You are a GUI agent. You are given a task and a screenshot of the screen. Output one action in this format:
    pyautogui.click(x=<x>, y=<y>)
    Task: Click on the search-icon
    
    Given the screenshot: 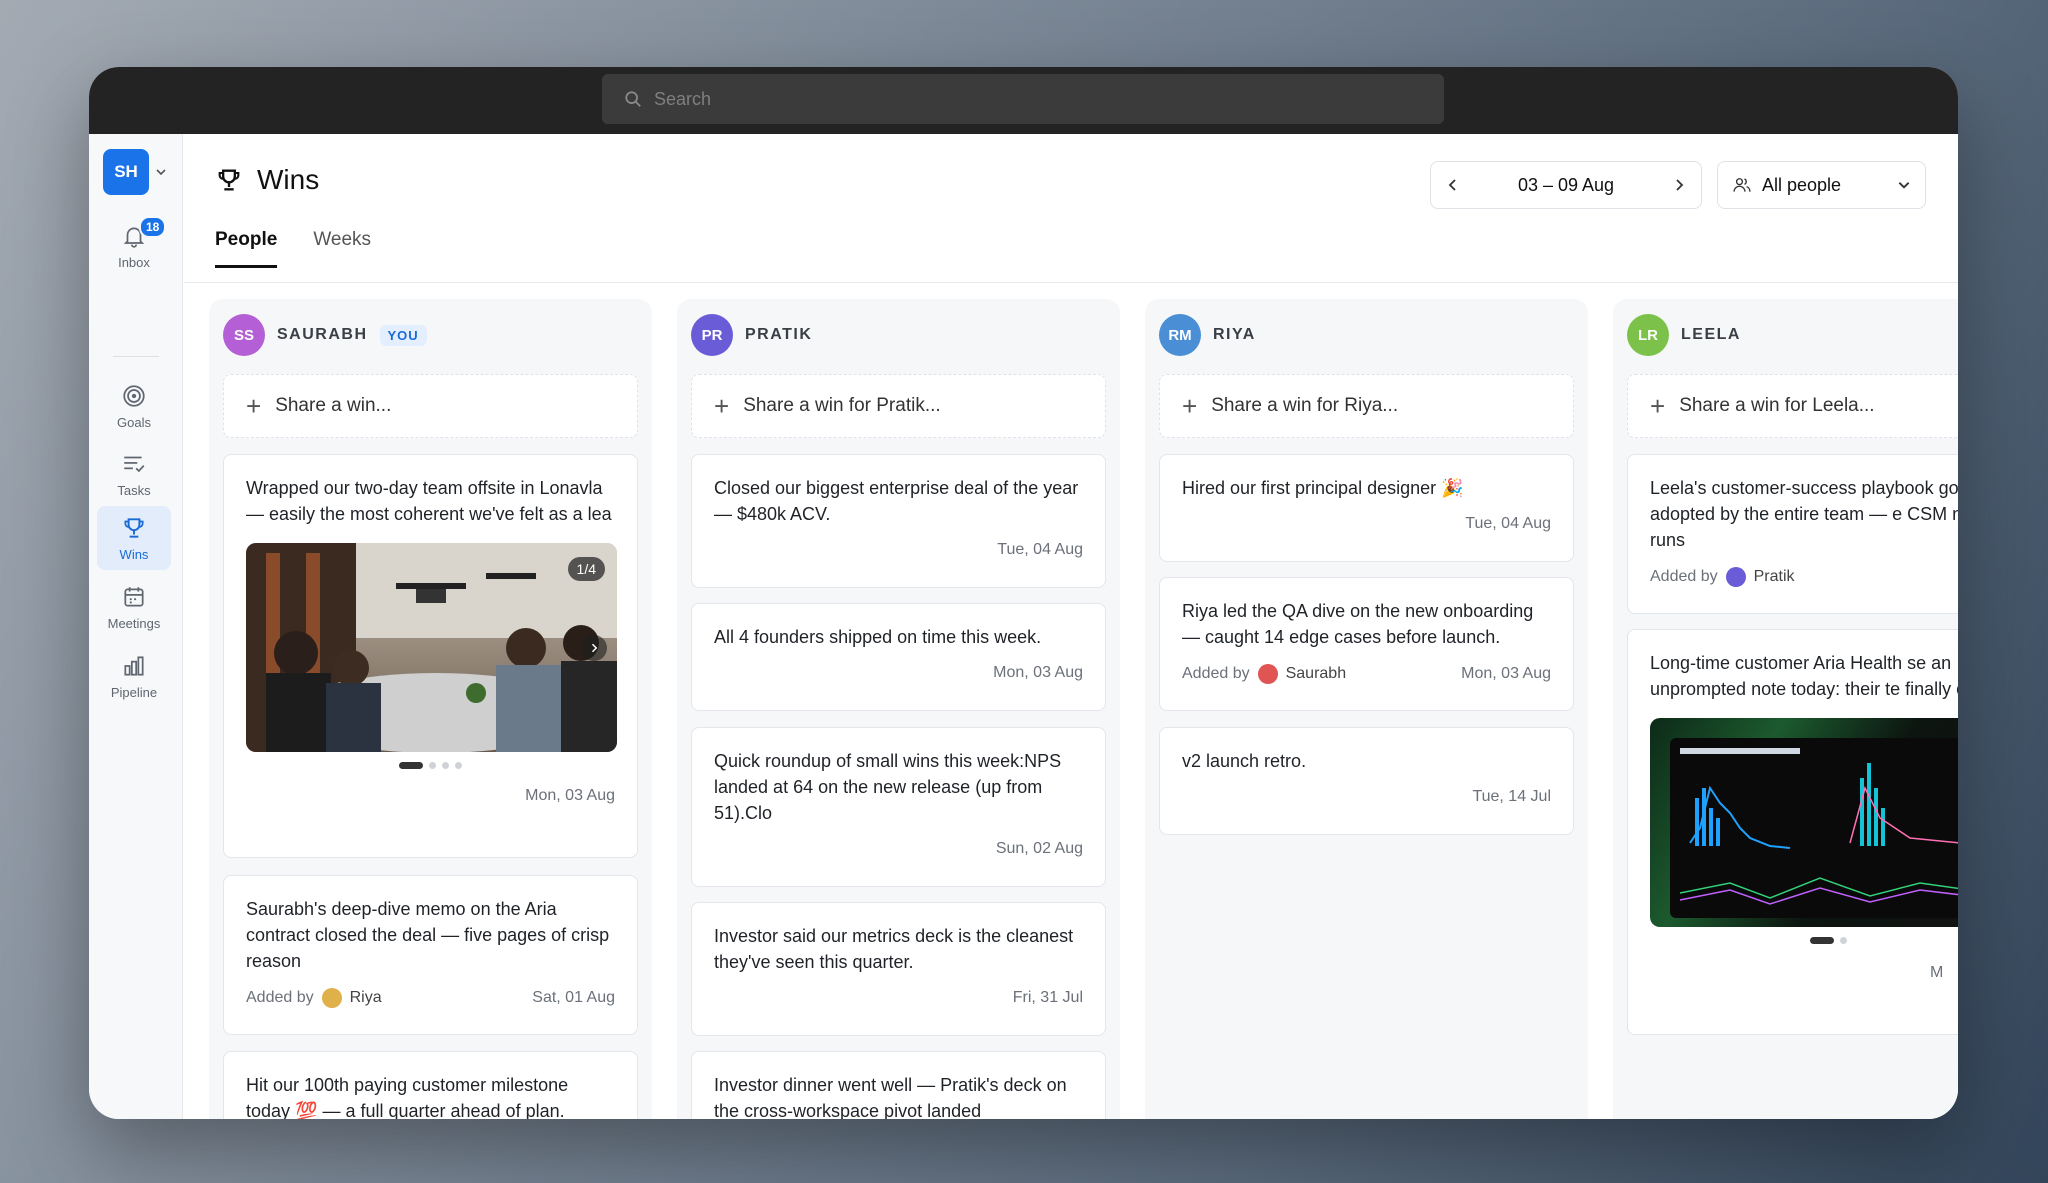 What is the action you would take?
    pyautogui.click(x=633, y=99)
    